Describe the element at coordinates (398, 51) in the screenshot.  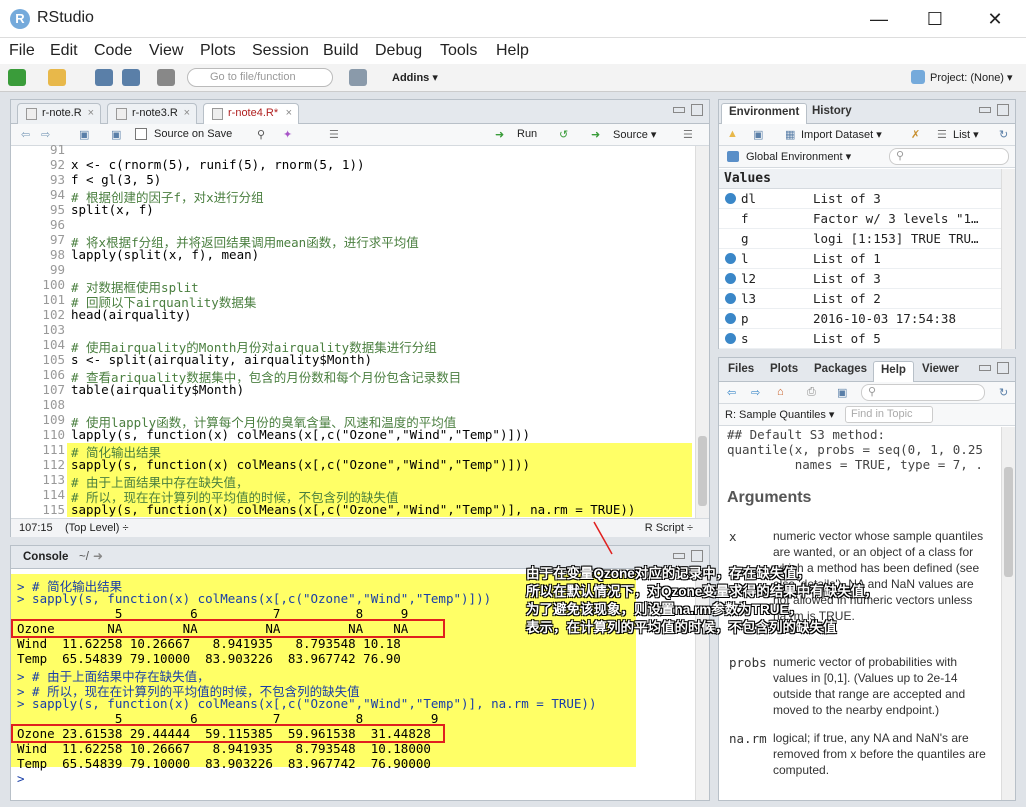
I see `menu-debug: Debug` at that location.